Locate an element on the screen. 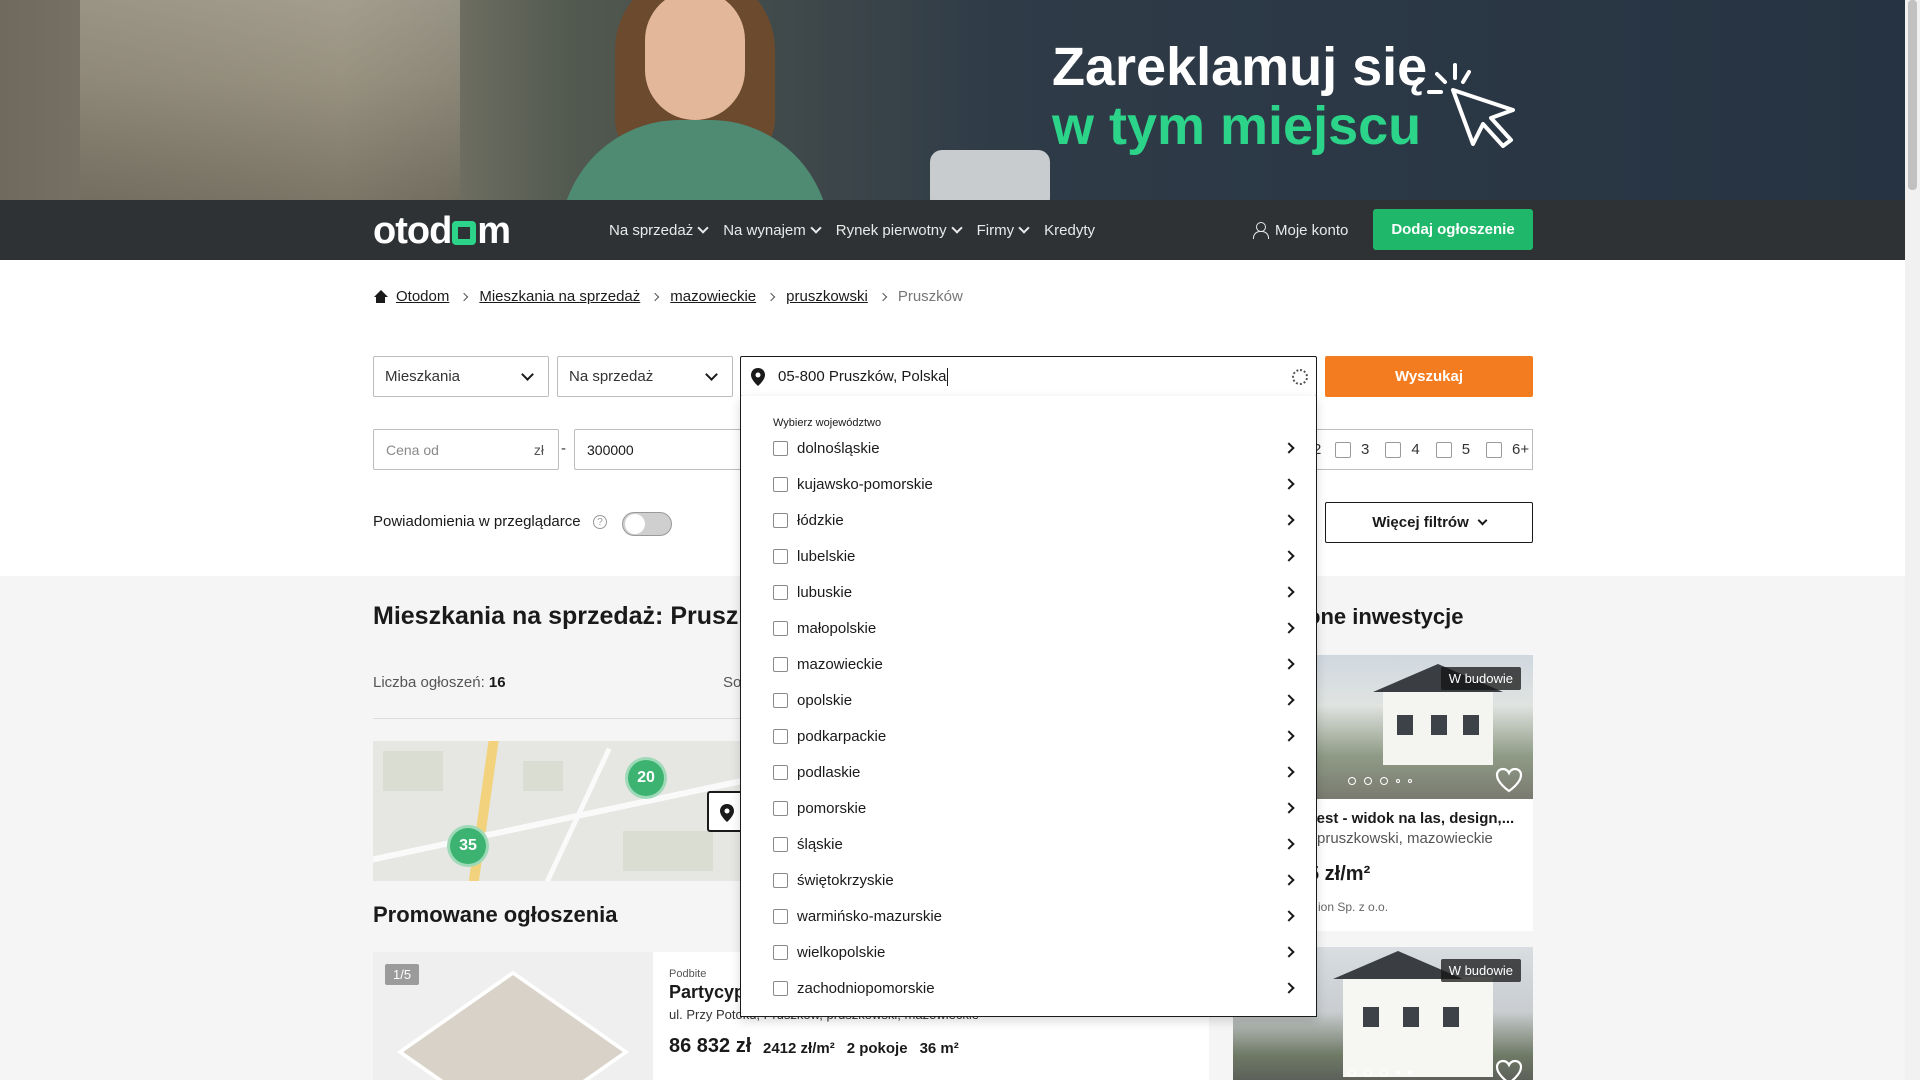 This screenshot has width=1920, height=1080. results-title: Mieszkania na sprzedaż: Pruszków is located at coordinates (558, 616).